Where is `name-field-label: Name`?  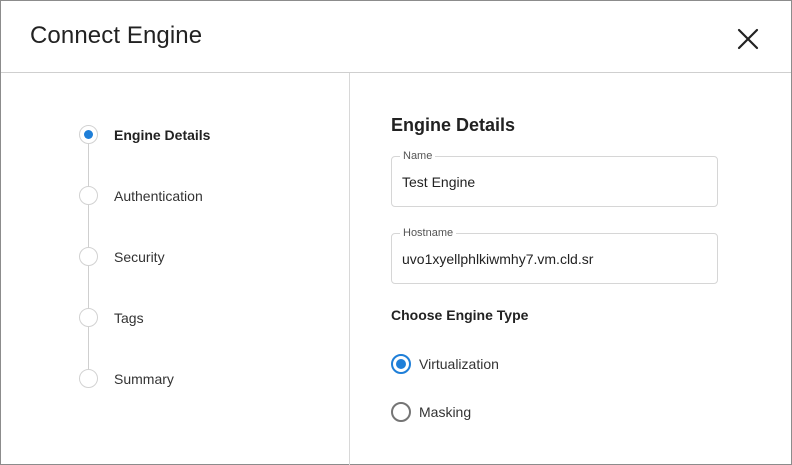 name-field-label: Name is located at coordinates (418, 156).